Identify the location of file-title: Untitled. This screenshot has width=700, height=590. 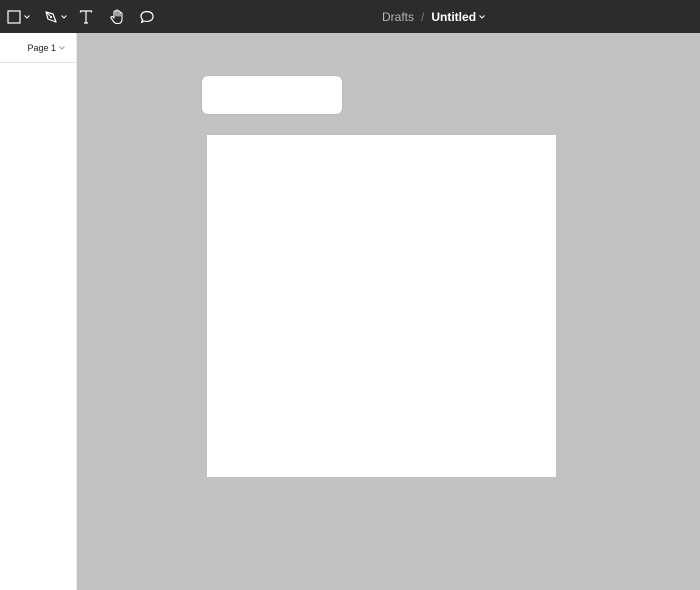
(454, 16).